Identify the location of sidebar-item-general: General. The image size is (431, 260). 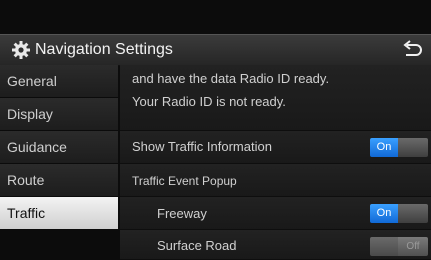
(59, 81).